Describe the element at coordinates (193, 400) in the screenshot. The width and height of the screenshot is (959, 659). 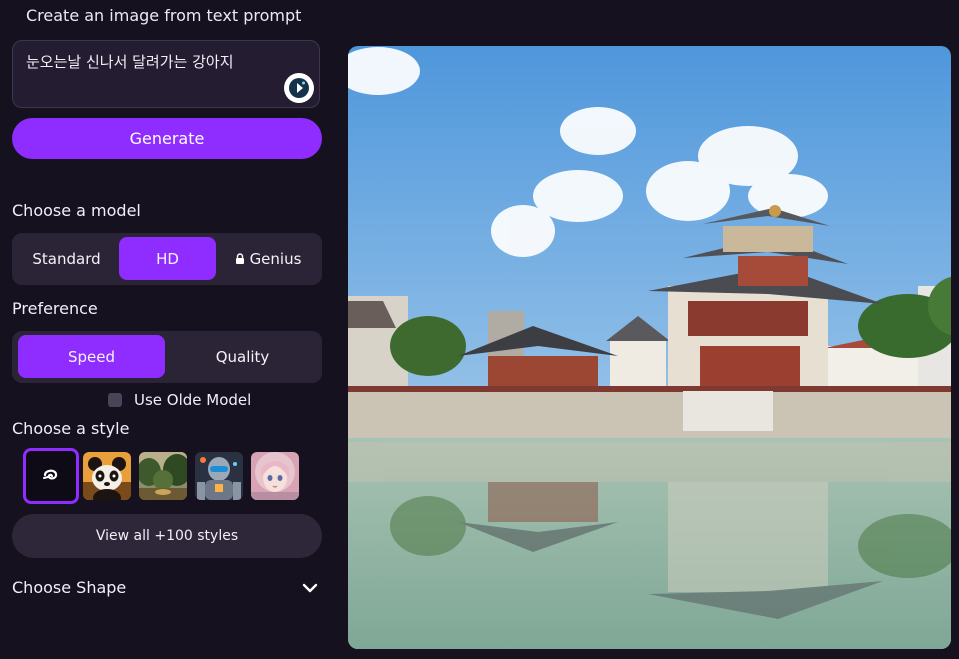
I see `olde-model-label: Use Olde Model` at that location.